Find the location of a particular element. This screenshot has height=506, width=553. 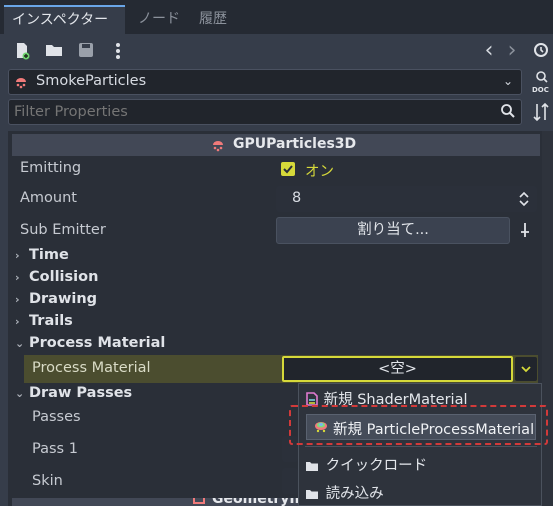

new-resource-icon is located at coordinates (22, 52).